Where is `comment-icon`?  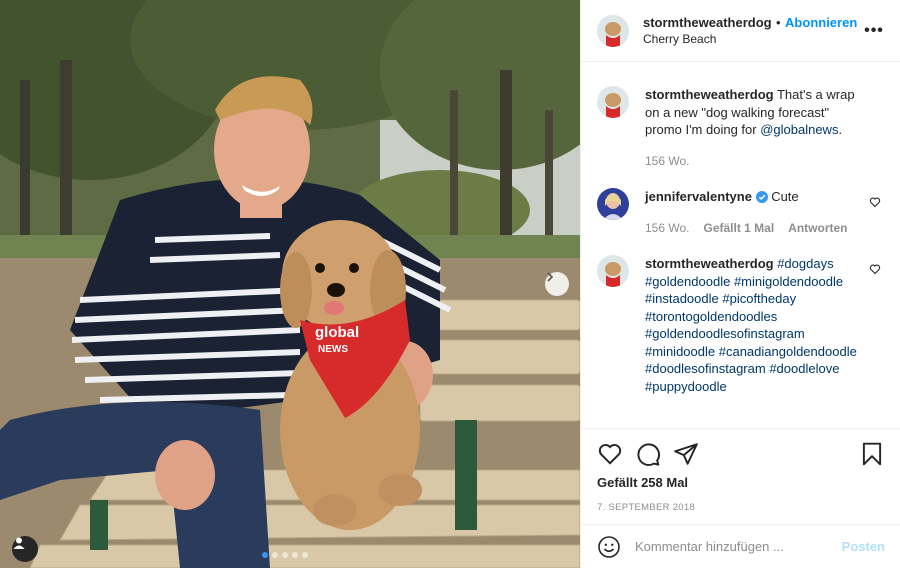 comment-icon is located at coordinates (648, 454).